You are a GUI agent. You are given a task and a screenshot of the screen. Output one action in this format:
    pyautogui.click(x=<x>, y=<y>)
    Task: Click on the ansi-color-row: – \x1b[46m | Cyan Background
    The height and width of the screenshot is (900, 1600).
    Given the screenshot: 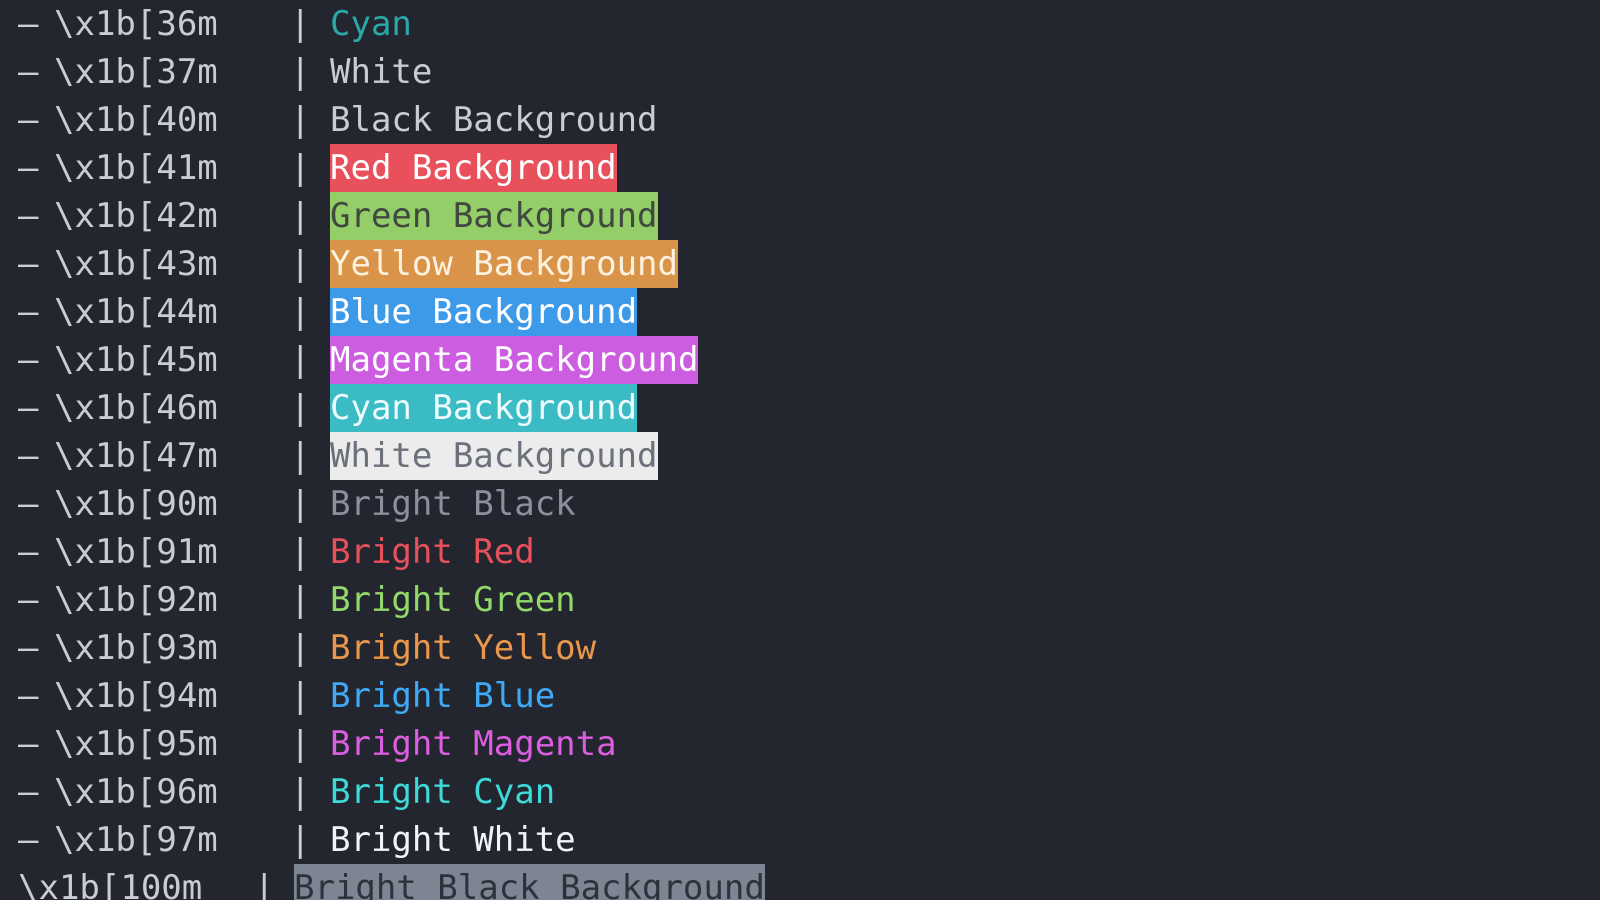 What is the action you would take?
    pyautogui.click(x=800, y=408)
    